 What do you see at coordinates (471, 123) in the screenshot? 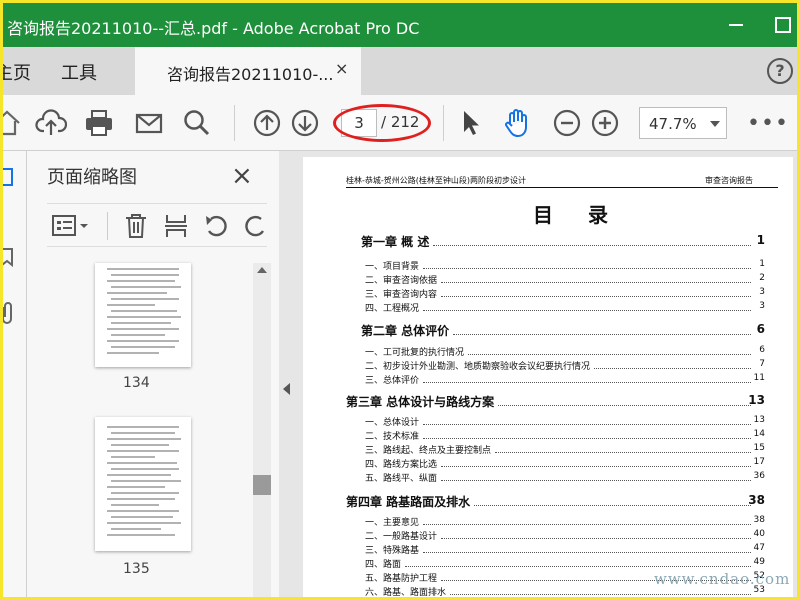
I see `select-arrow-icon` at bounding box center [471, 123].